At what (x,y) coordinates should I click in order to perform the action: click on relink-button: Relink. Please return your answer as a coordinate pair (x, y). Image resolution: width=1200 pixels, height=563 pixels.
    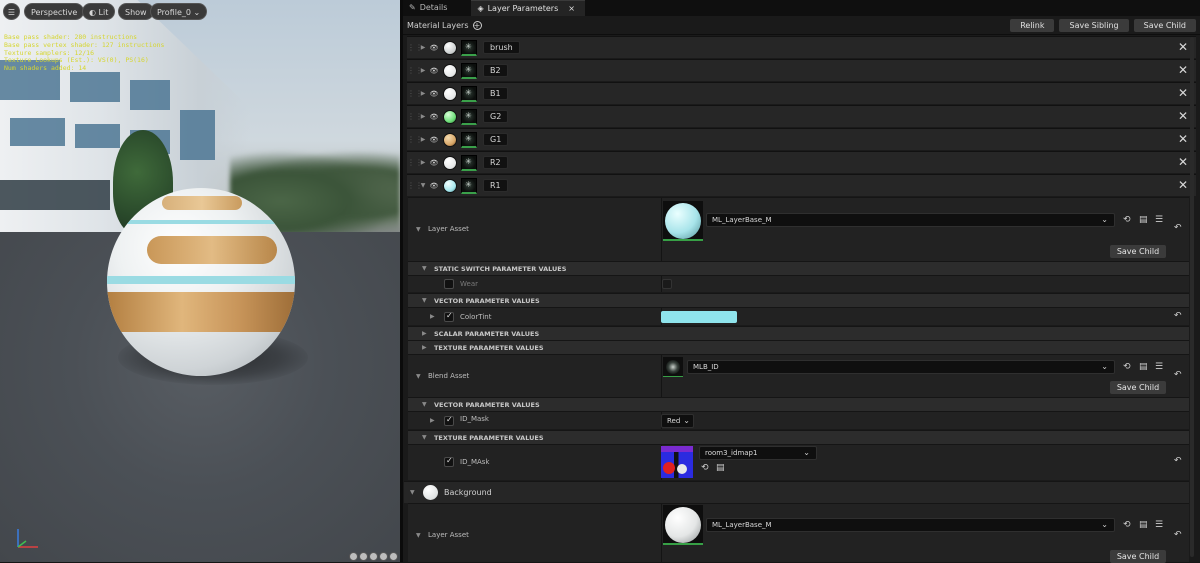
    Looking at the image, I should click on (1032, 25).